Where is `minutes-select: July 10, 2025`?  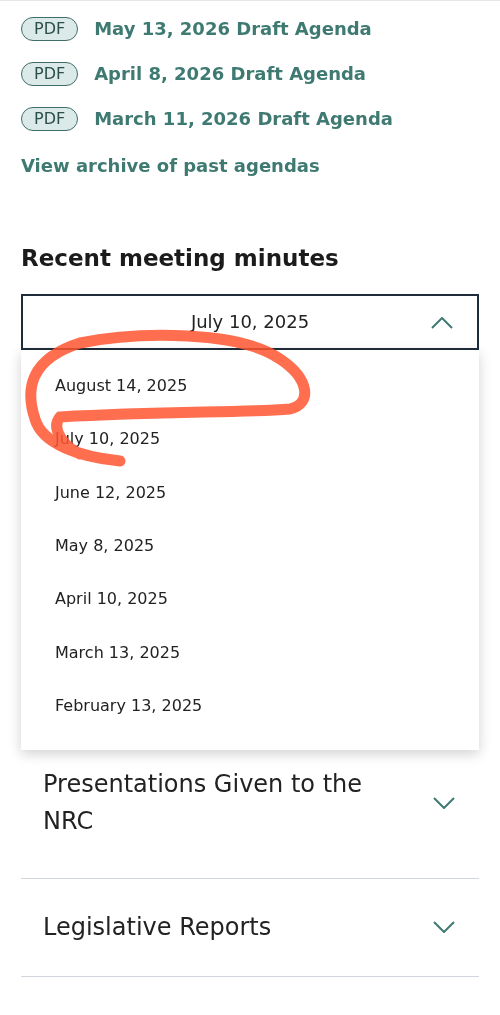
minutes-select: July 10, 2025 is located at coordinates (250, 321).